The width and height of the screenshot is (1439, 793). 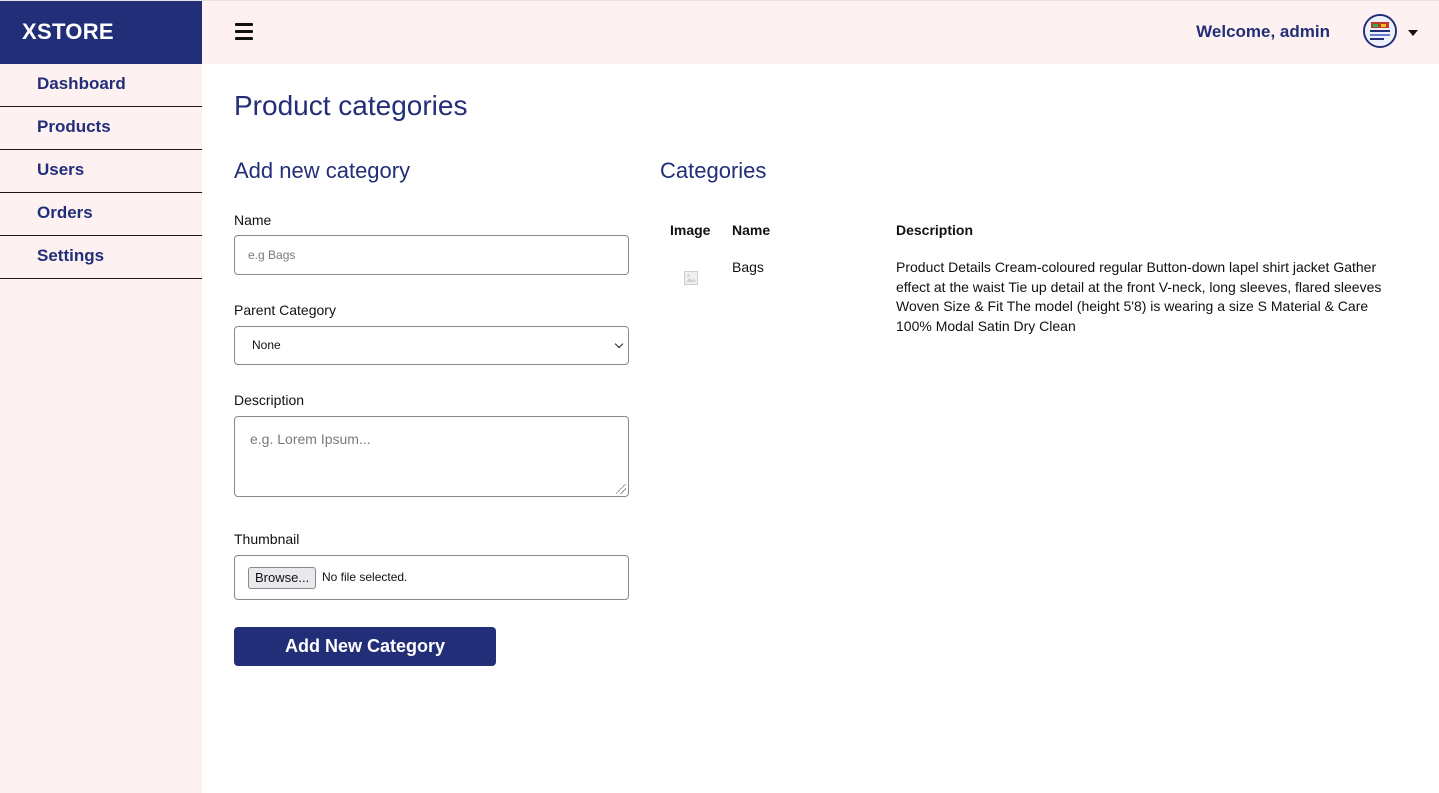 I want to click on page-title: Product categories, so click(x=351, y=105).